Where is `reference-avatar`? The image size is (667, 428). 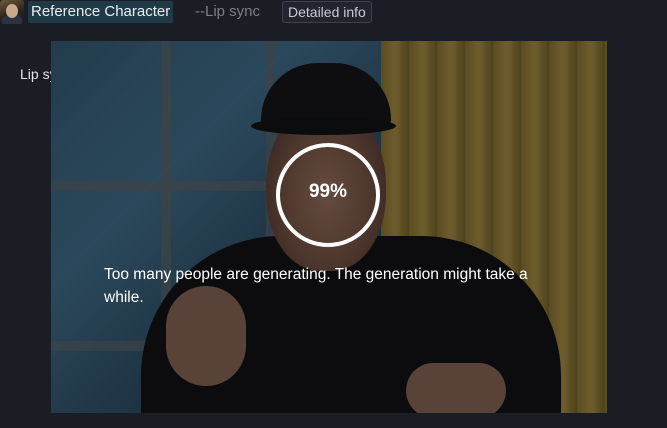
reference-avatar is located at coordinates (12, 12).